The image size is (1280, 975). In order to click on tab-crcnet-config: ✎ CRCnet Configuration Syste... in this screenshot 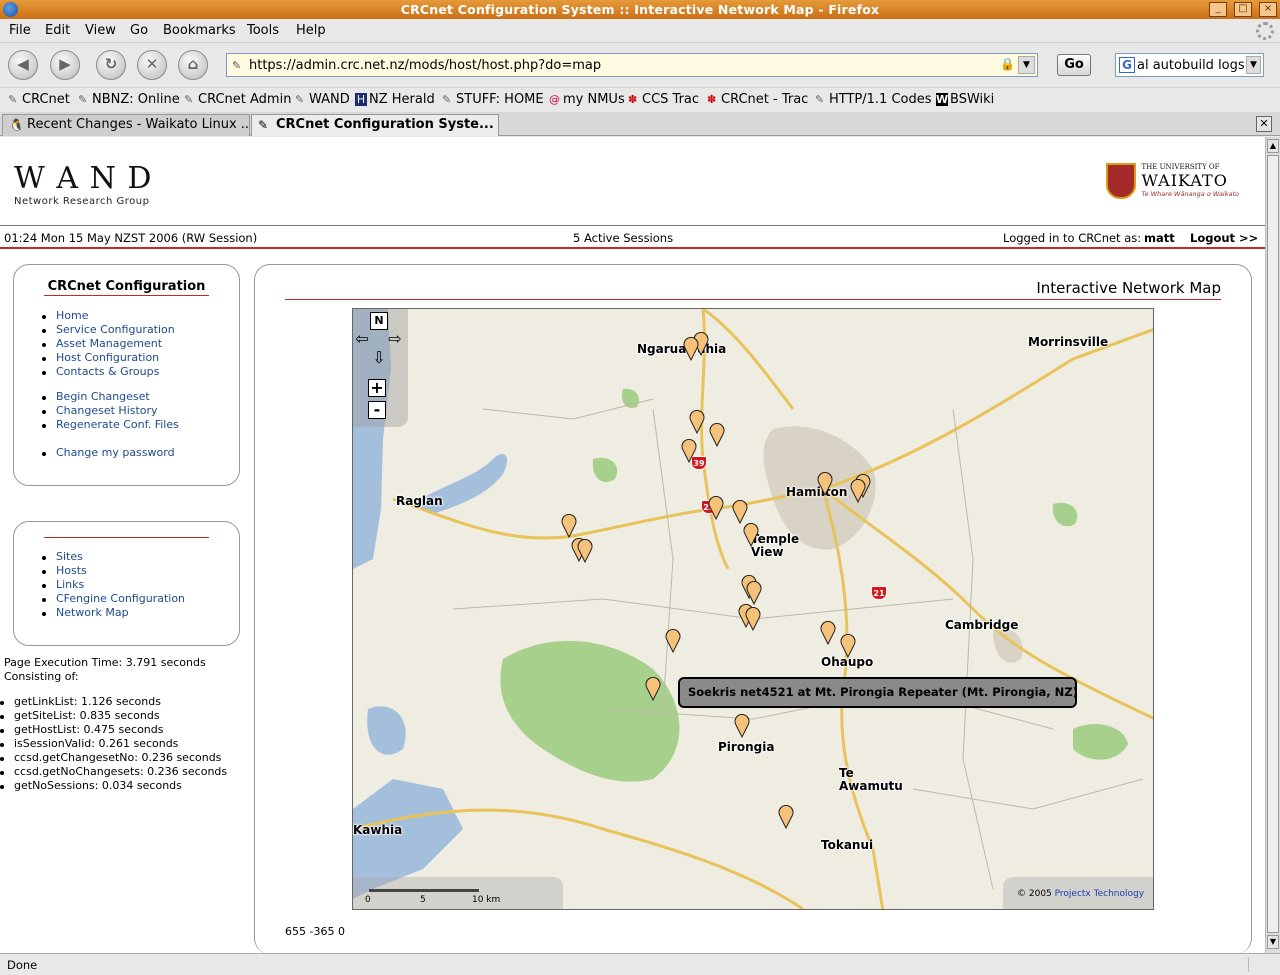, I will do `click(375, 125)`.